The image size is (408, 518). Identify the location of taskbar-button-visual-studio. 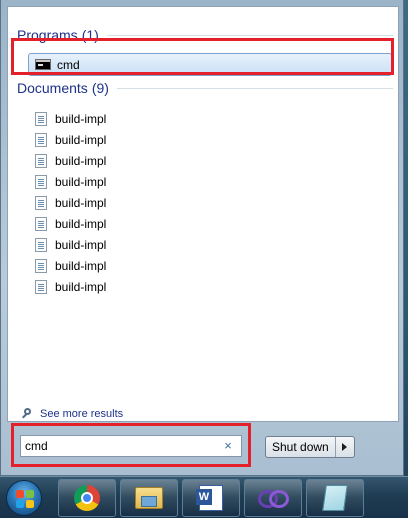
(273, 498).